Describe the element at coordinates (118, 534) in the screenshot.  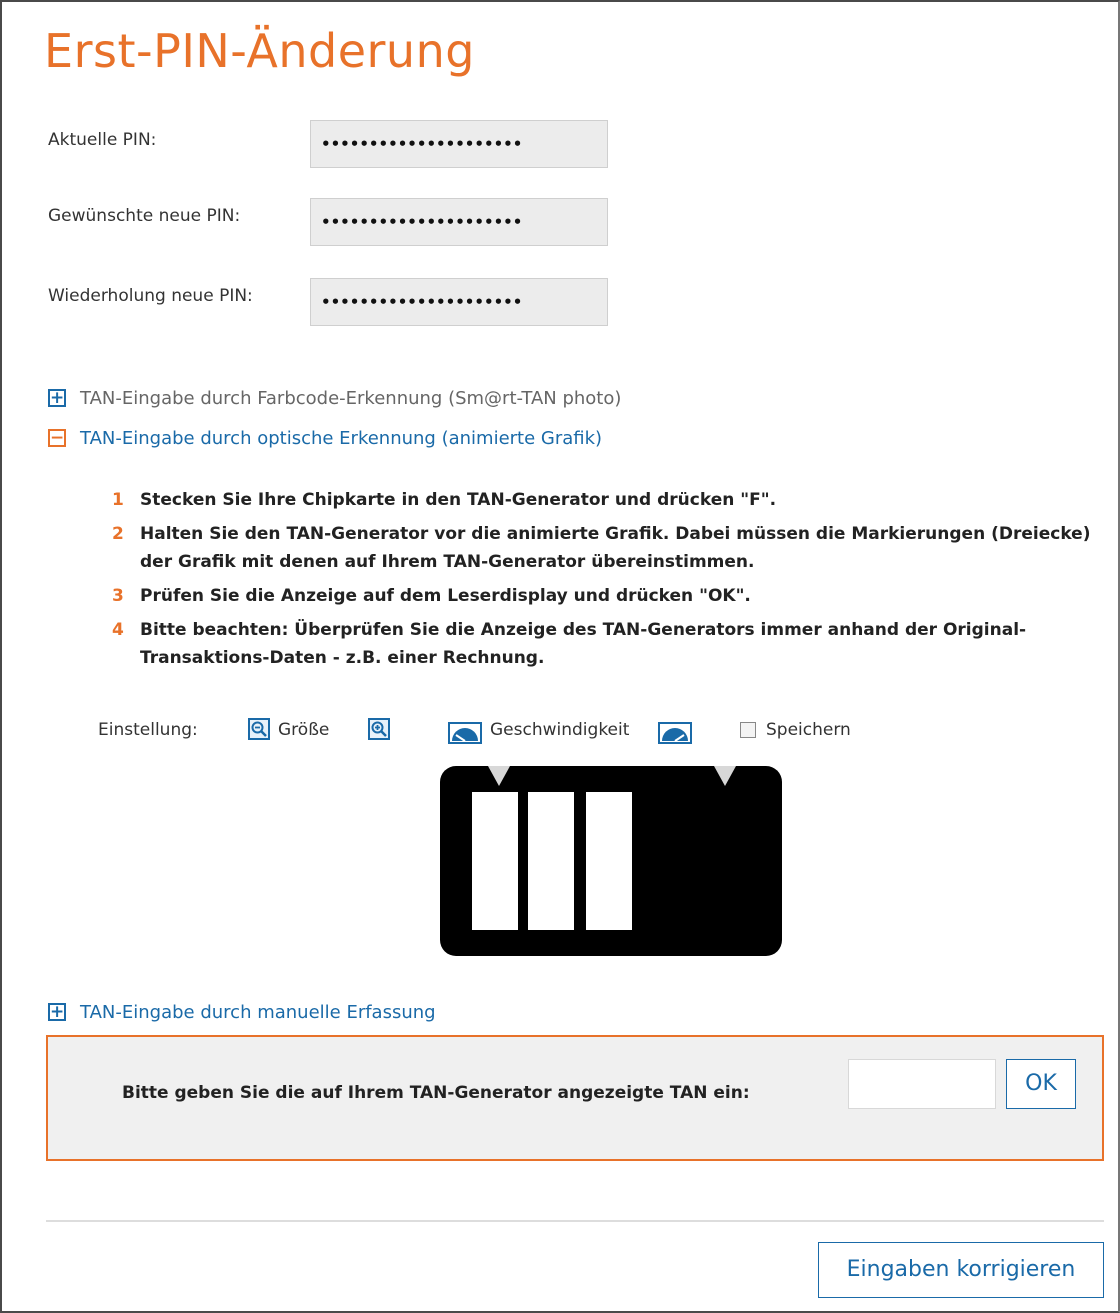
I see `step-number: 2` at that location.